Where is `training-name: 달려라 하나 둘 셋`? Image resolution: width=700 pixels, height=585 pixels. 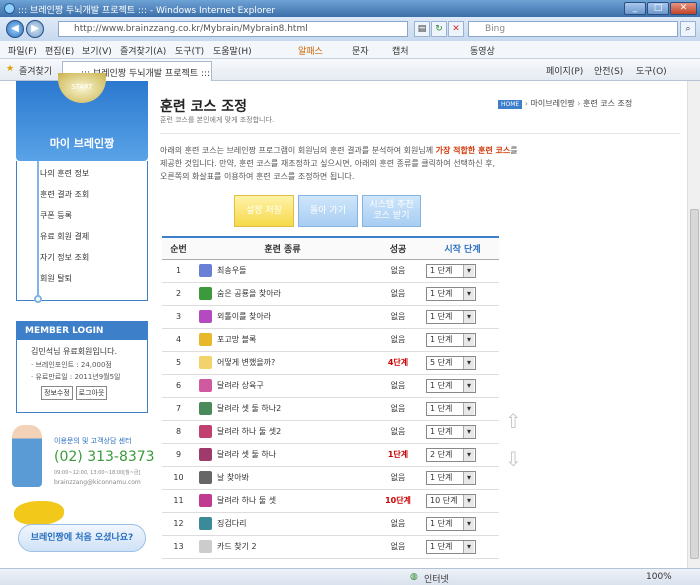 training-name: 달려라 하나 둘 셋 is located at coordinates (282, 501).